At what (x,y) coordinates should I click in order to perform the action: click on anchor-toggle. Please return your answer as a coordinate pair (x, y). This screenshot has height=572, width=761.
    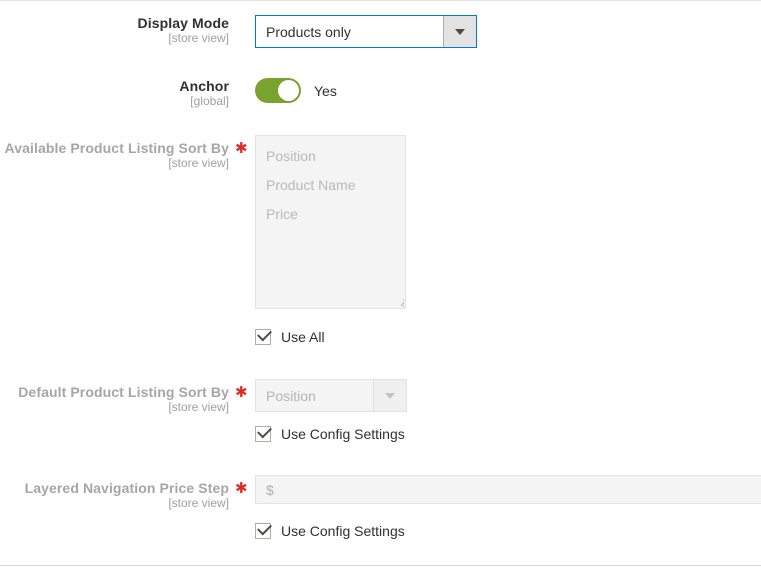
    Looking at the image, I should click on (278, 90).